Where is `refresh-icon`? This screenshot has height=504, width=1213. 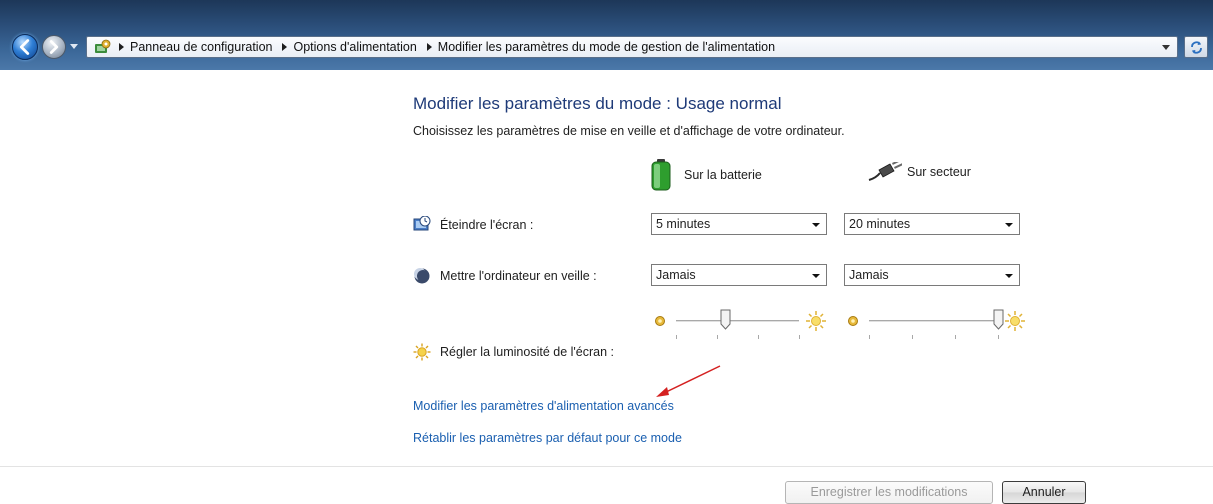 refresh-icon is located at coordinates (1196, 47).